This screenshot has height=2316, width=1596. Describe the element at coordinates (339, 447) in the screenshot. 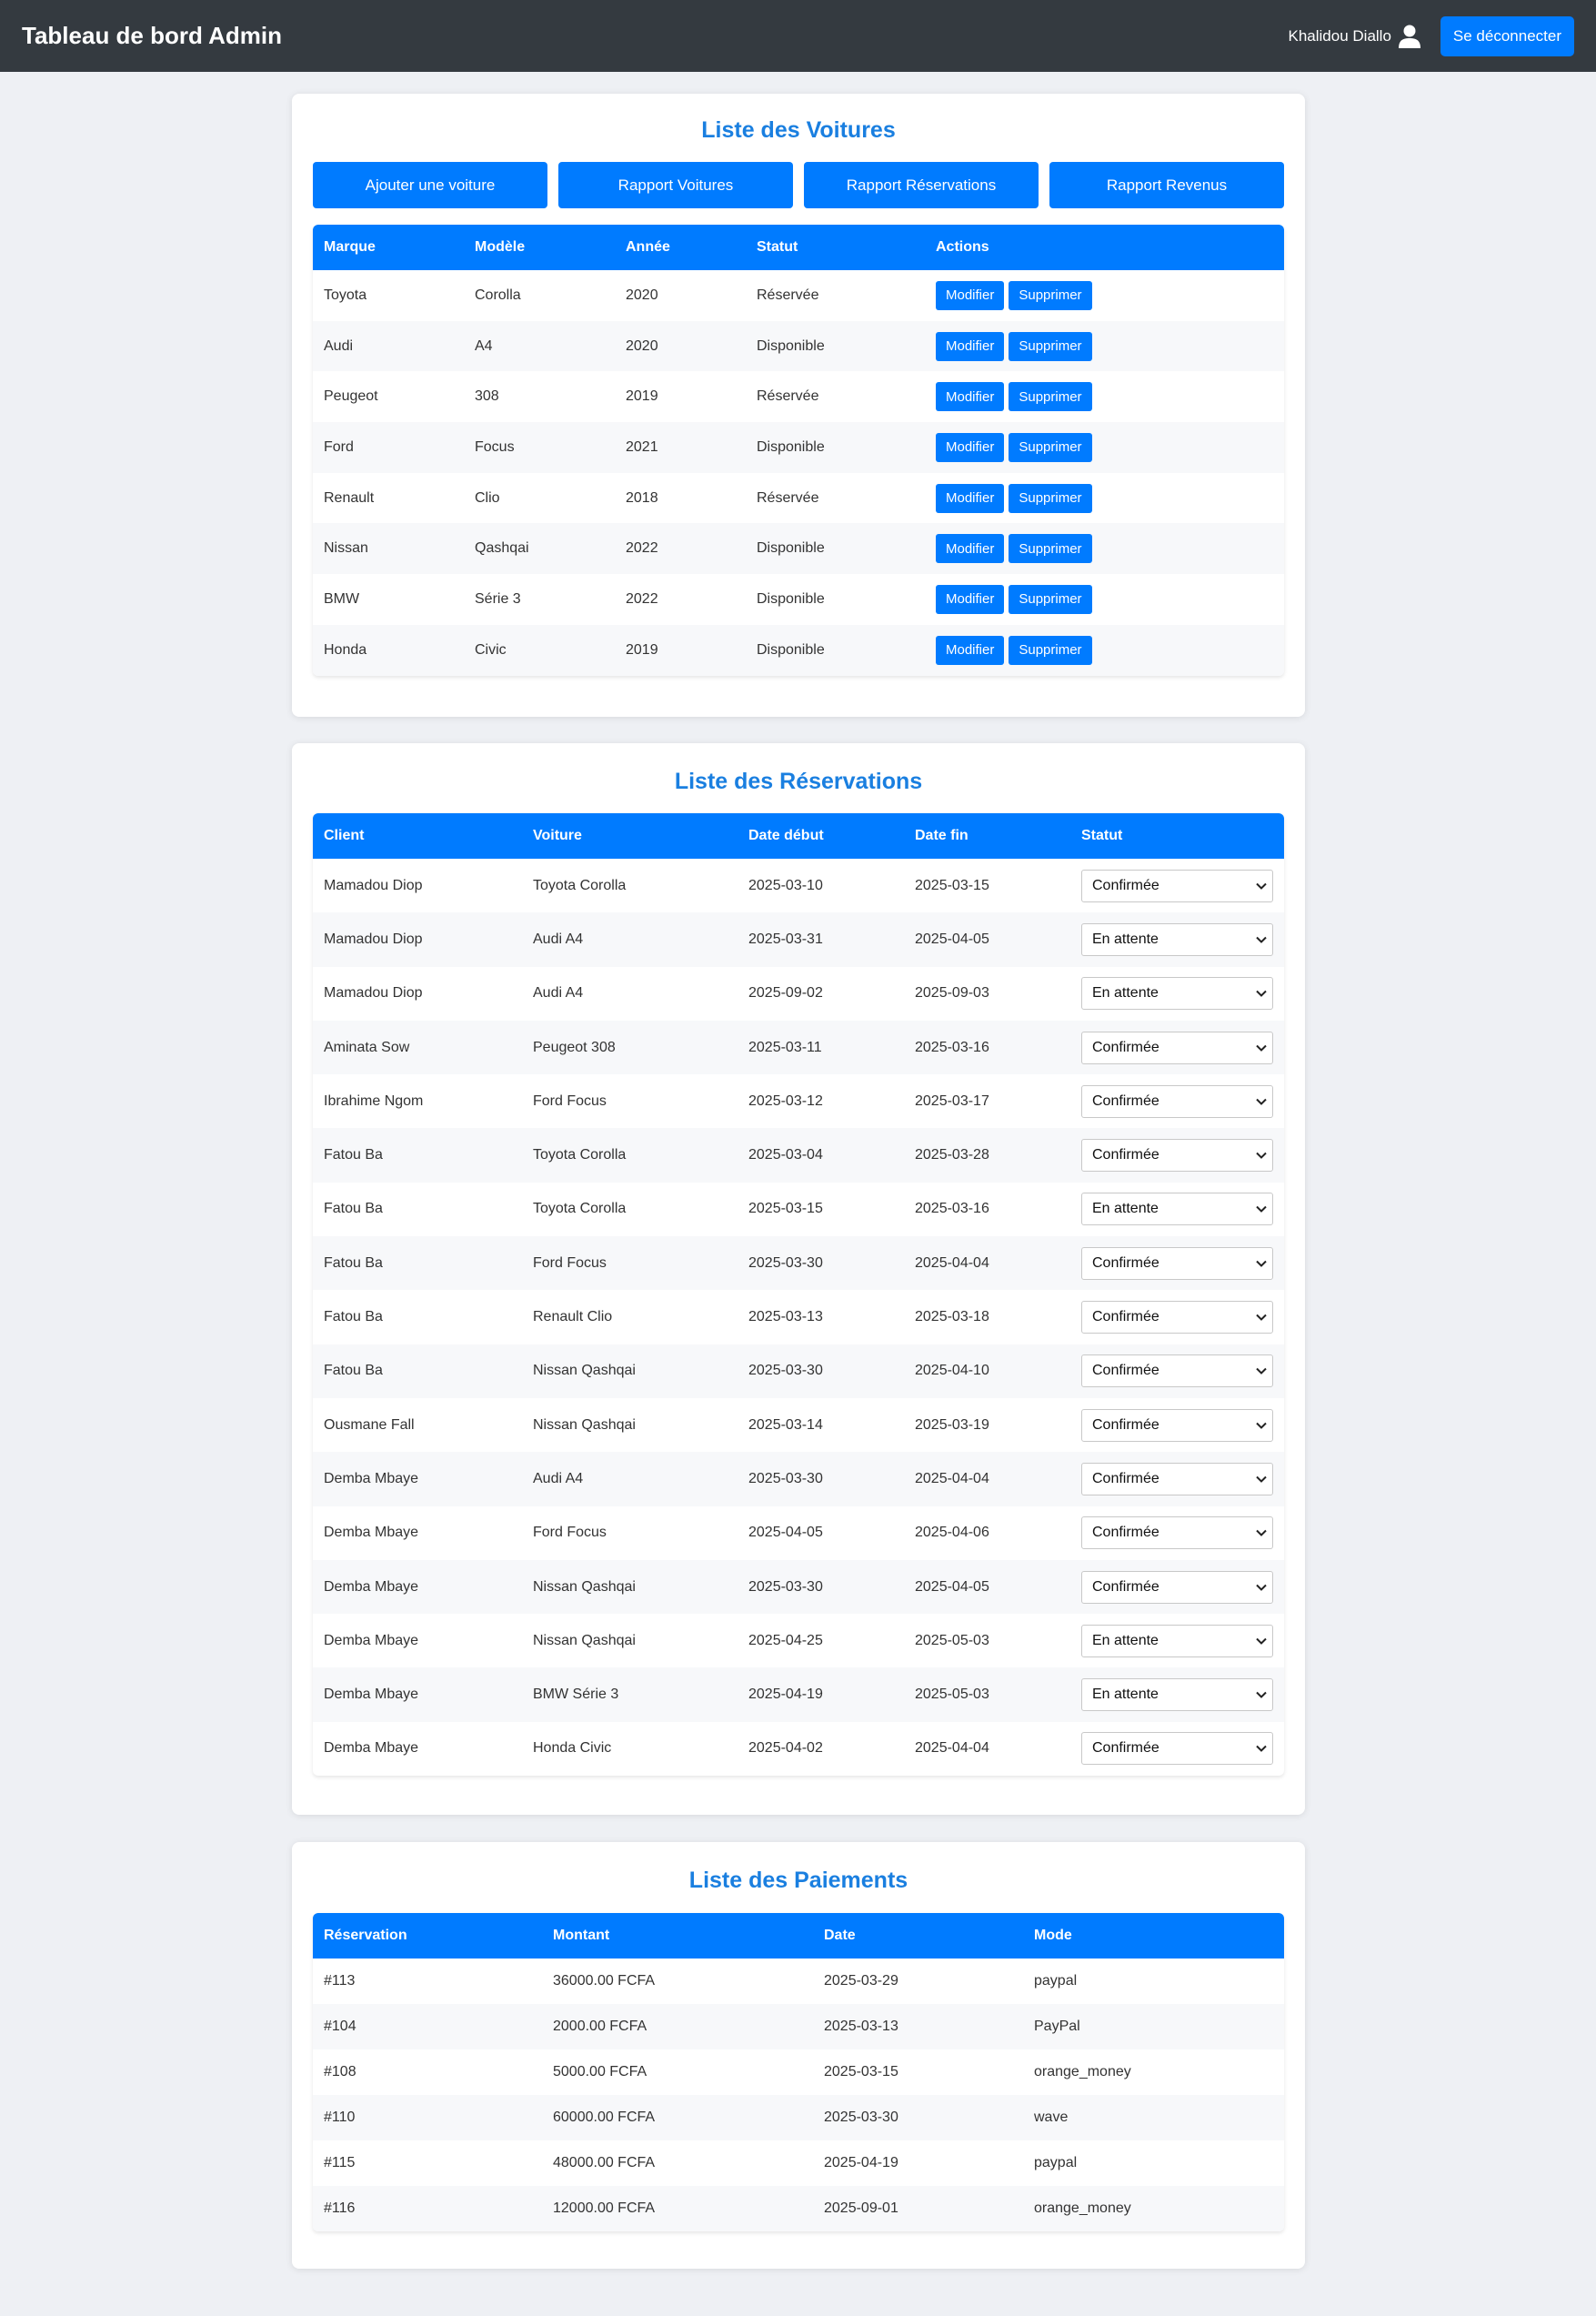

I see `car-brand: Ford` at that location.